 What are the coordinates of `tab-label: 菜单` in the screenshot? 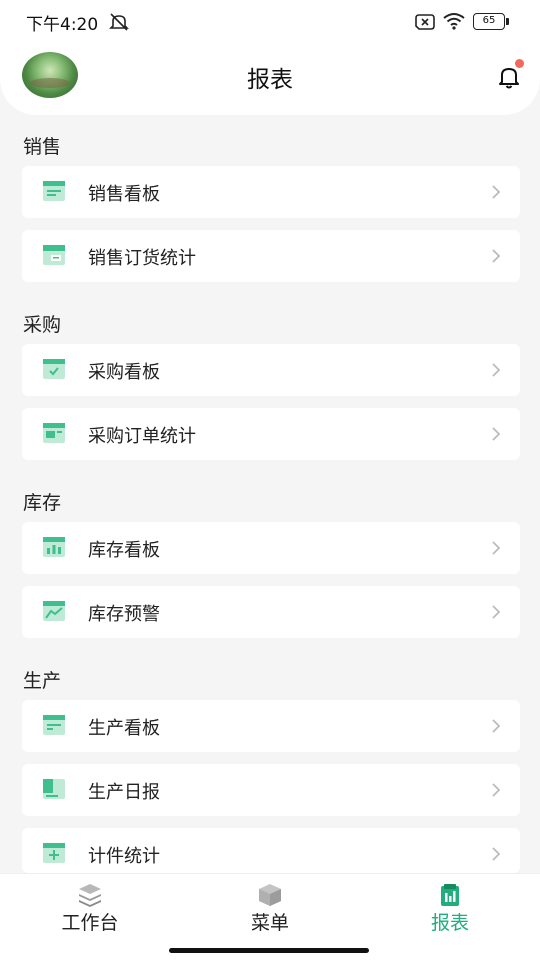 It's located at (269, 923).